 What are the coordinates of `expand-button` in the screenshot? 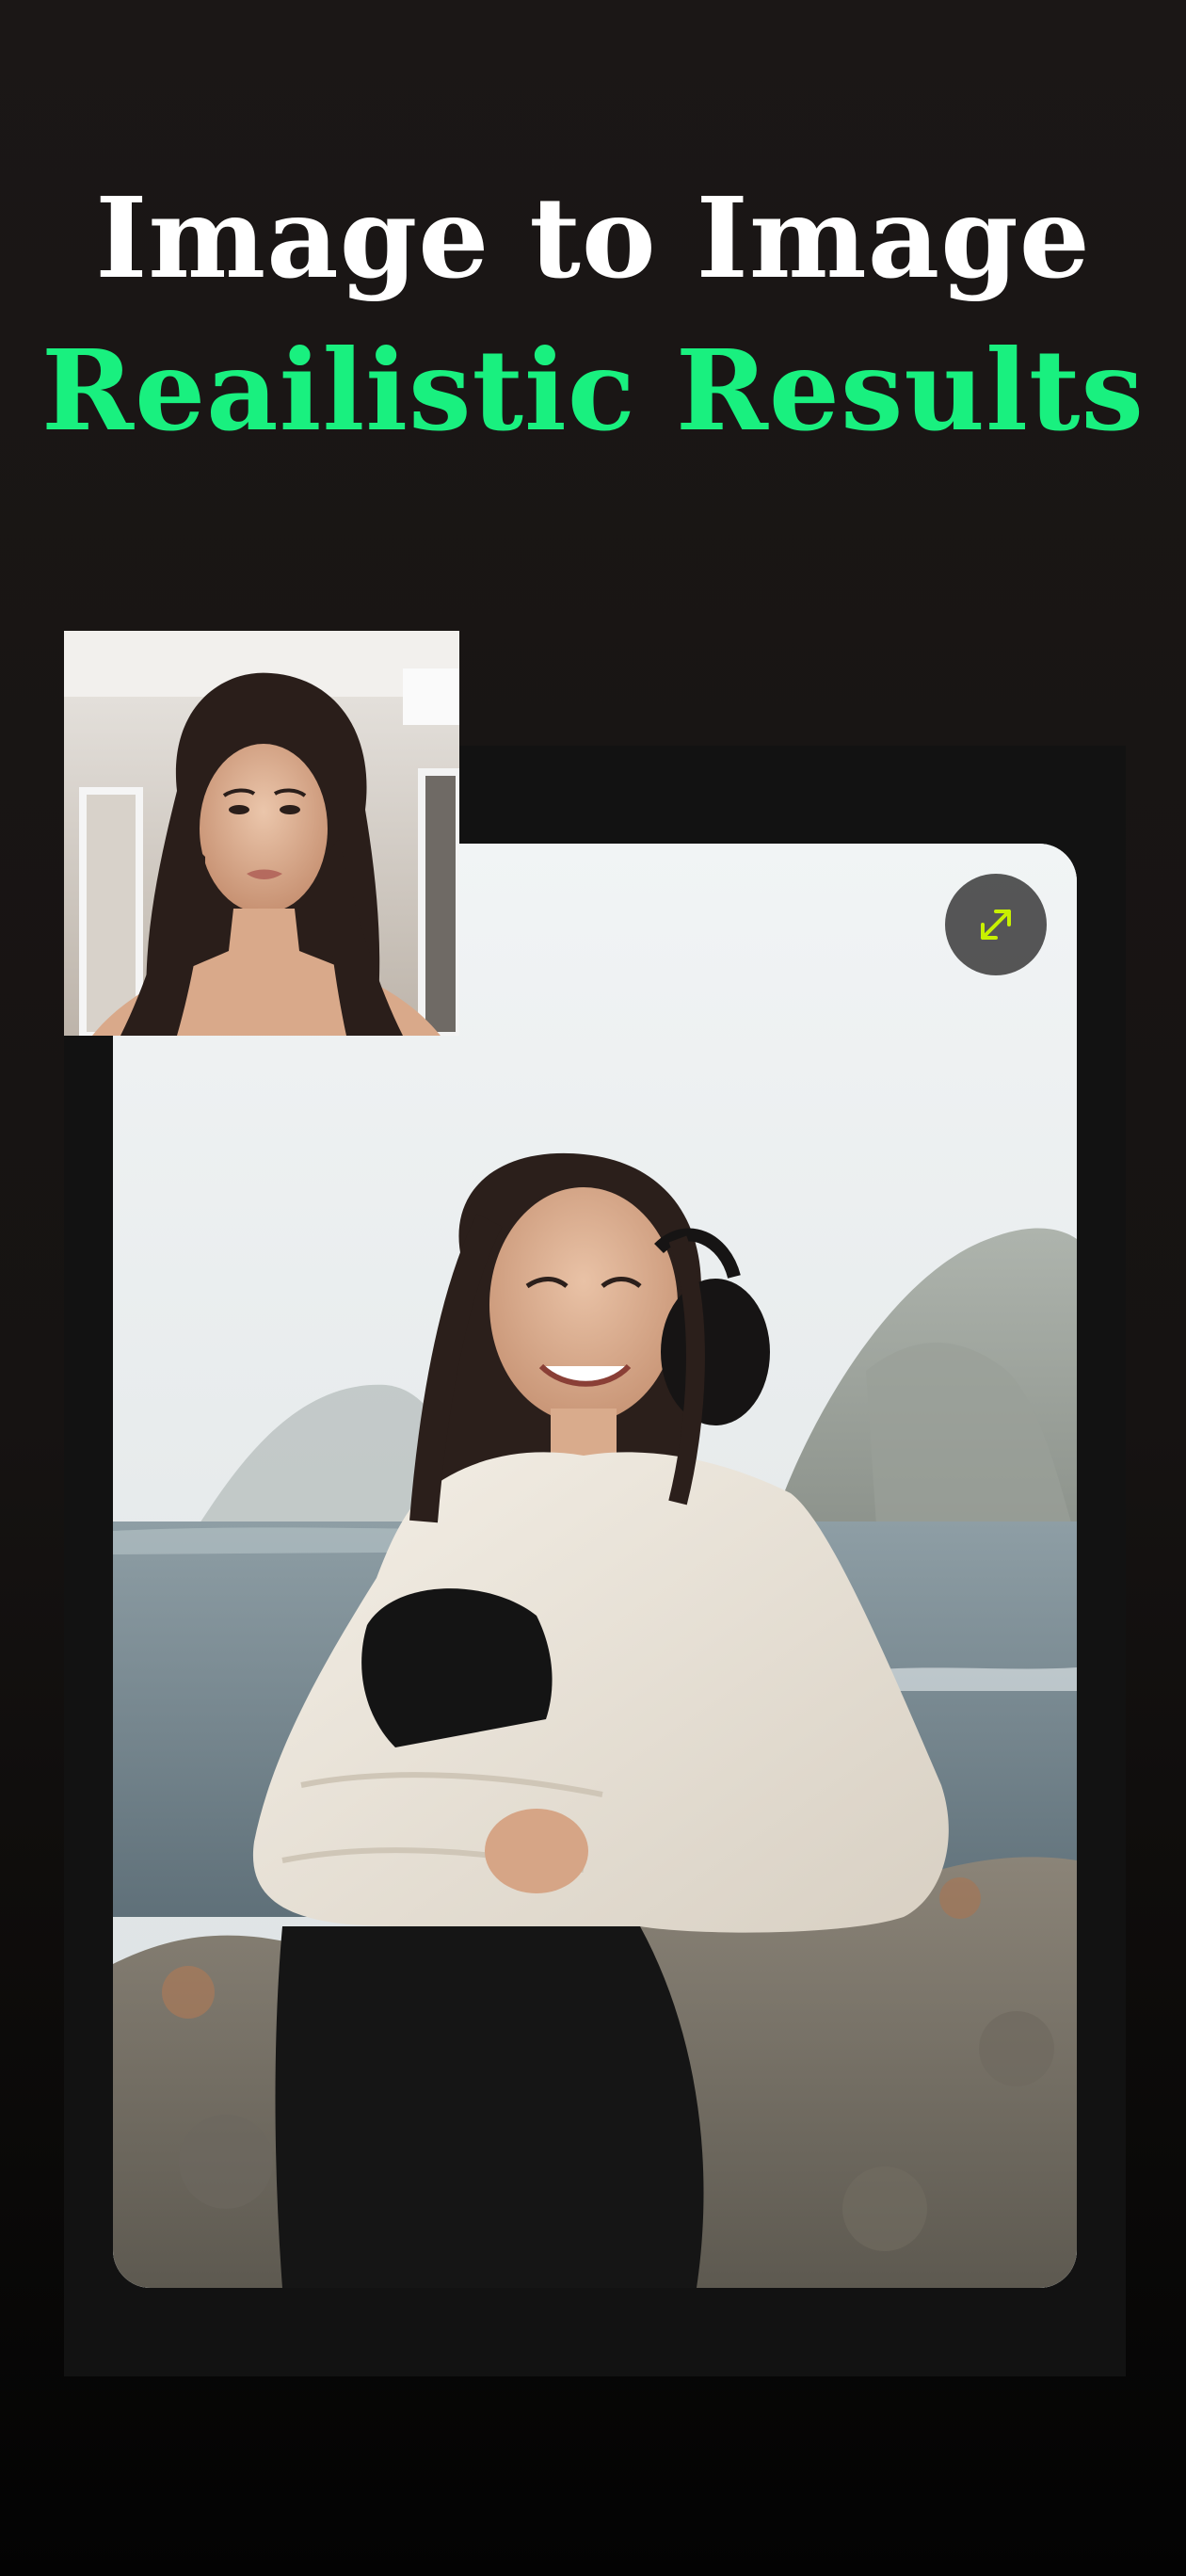 It's located at (996, 924).